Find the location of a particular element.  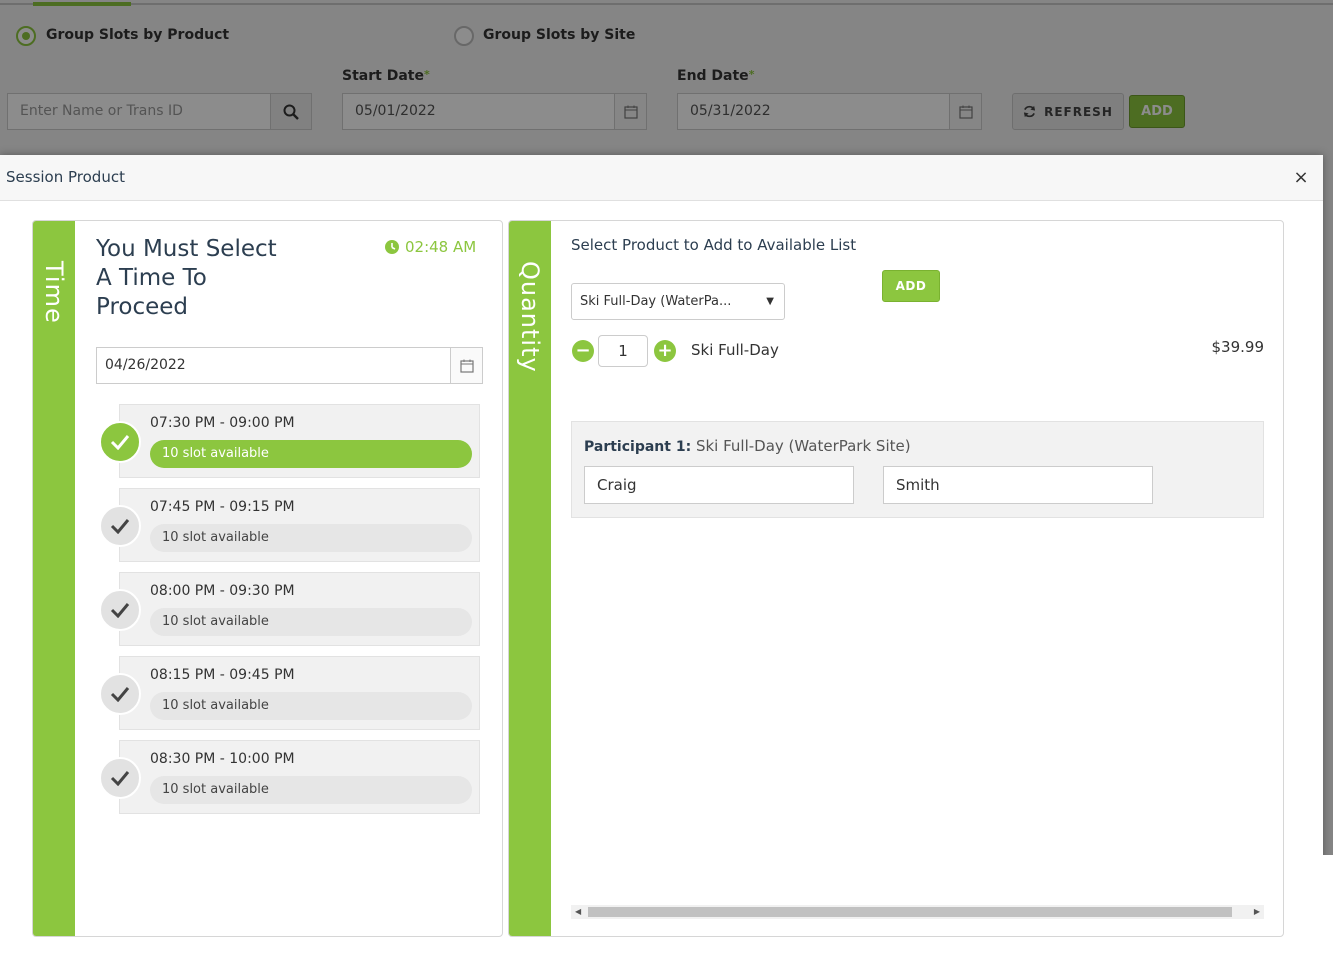

time-panel-bar: Time is located at coordinates (54, 578).